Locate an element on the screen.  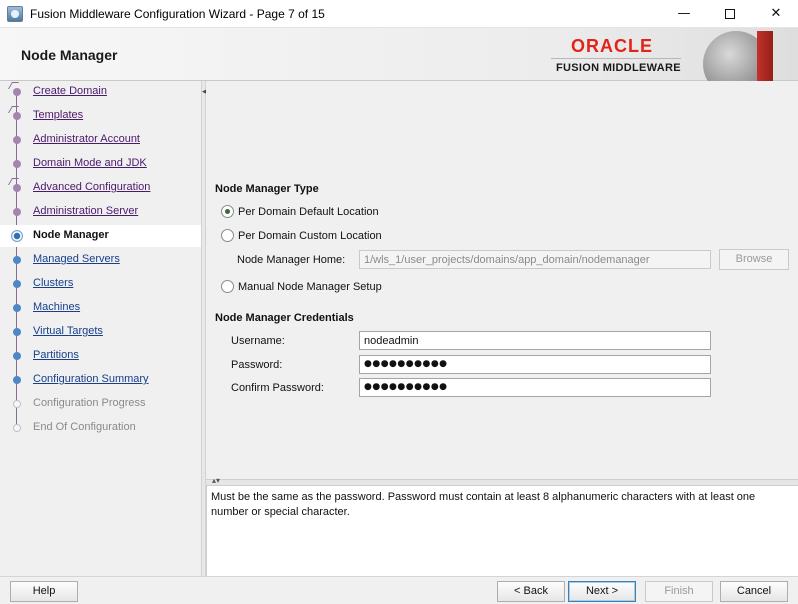
nav-step-label: Administrator Account is located at coordinates (86, 139).